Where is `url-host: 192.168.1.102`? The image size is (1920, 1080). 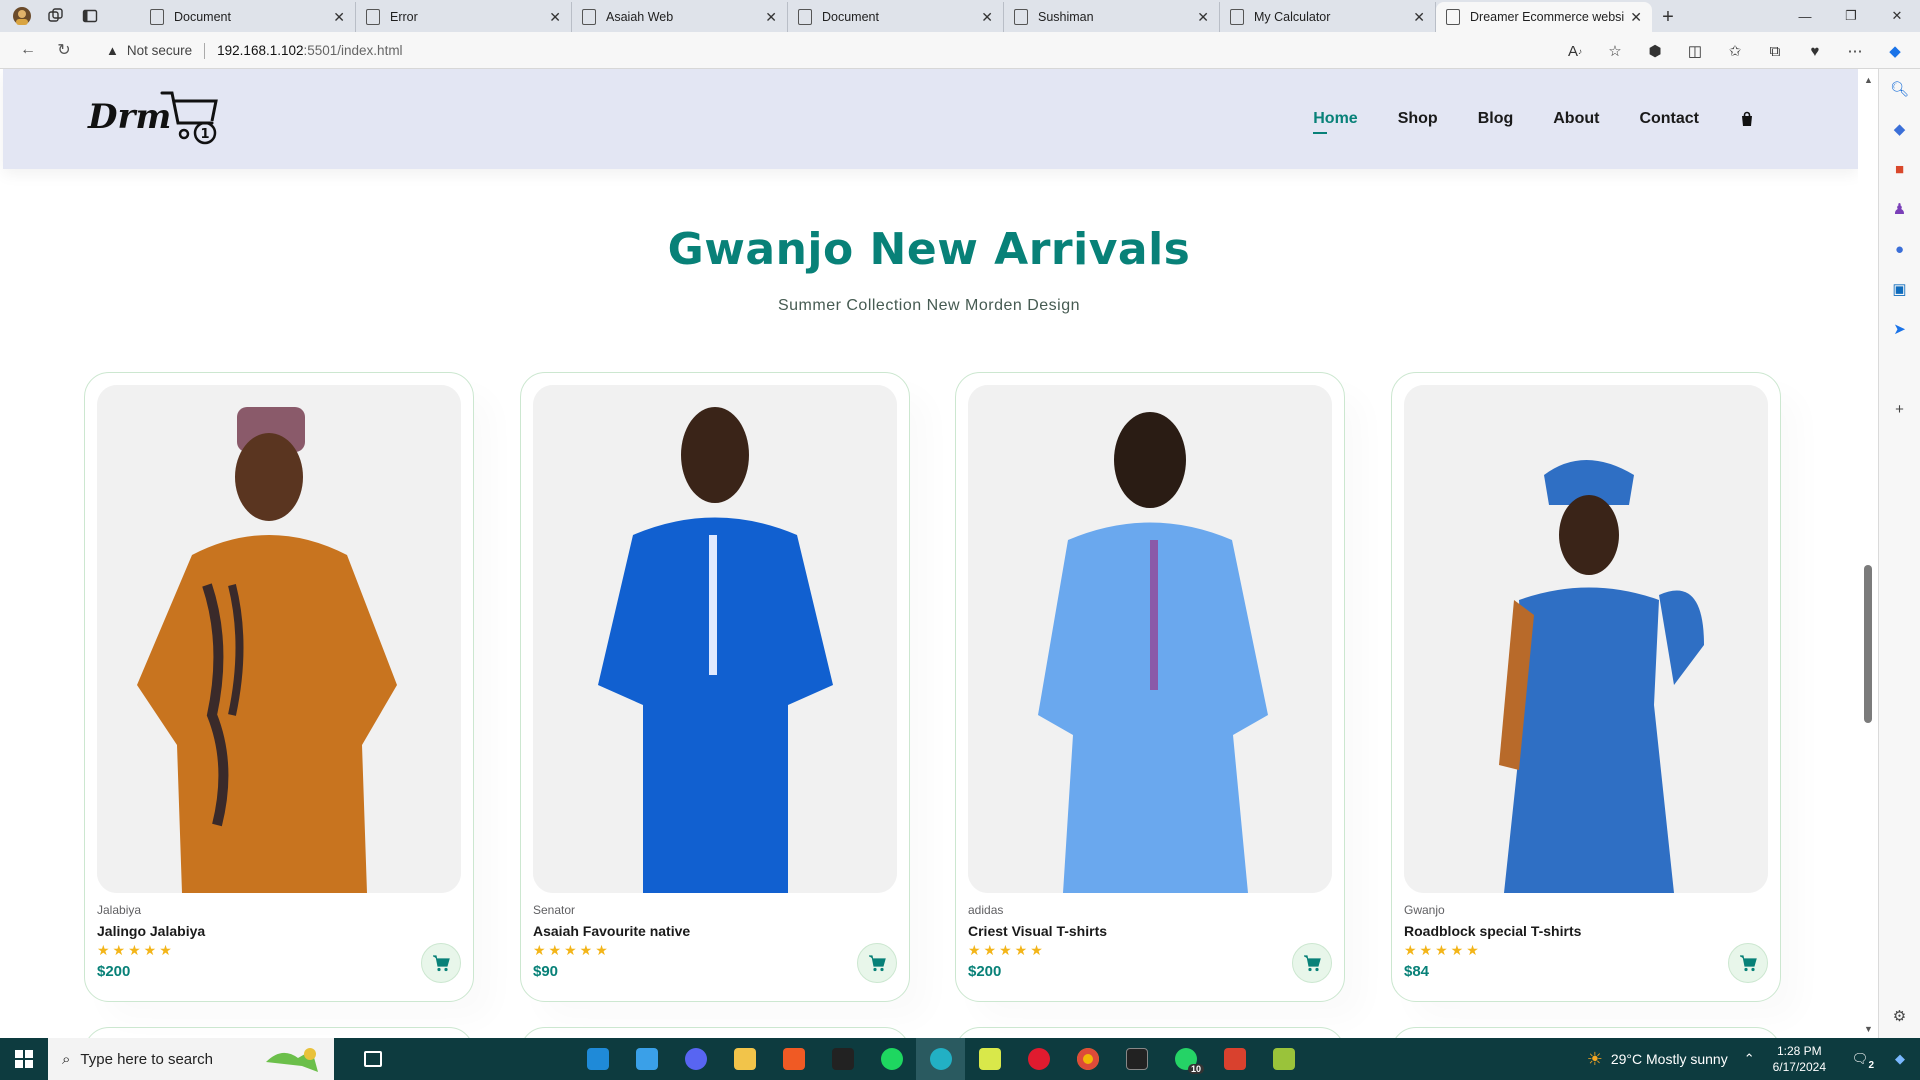
url-host: 192.168.1.102 is located at coordinates (260, 50).